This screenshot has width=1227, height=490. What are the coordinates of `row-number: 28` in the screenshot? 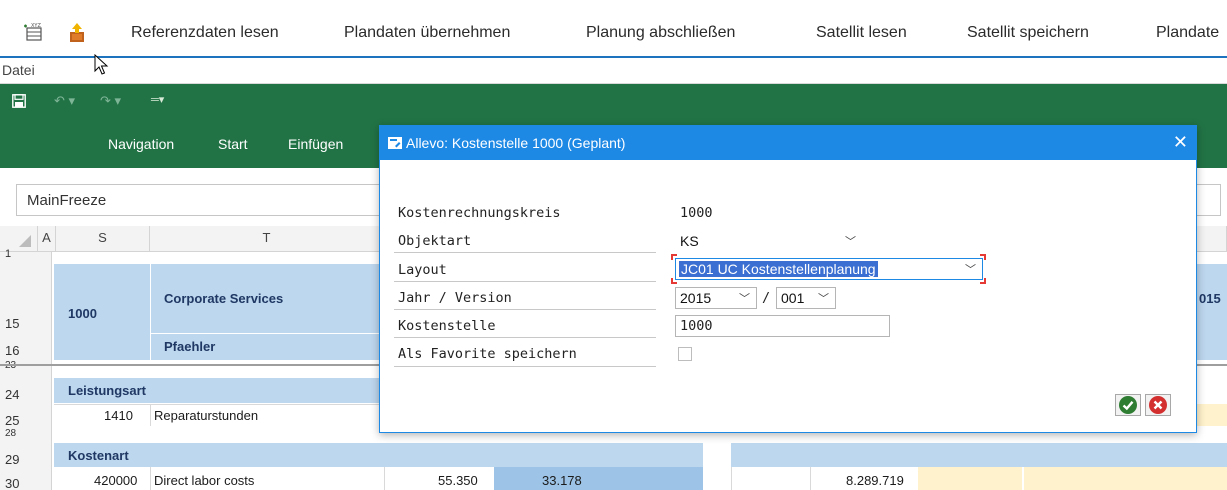 It's located at (26, 433).